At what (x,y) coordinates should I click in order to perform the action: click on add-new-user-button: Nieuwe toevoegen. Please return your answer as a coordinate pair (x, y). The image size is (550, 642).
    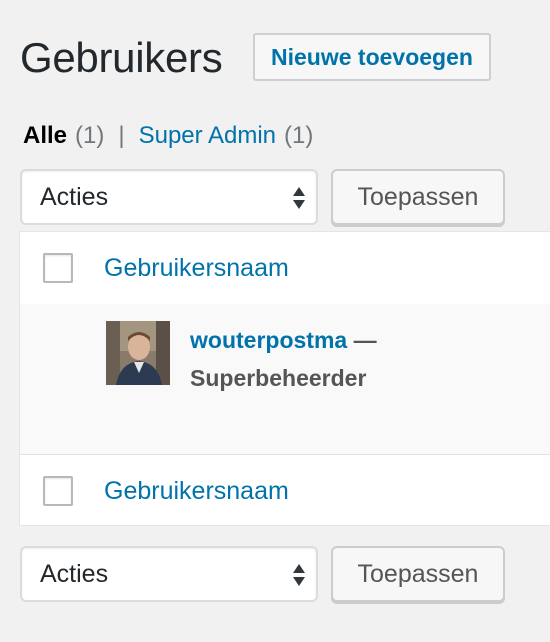
    Looking at the image, I should click on (372, 57).